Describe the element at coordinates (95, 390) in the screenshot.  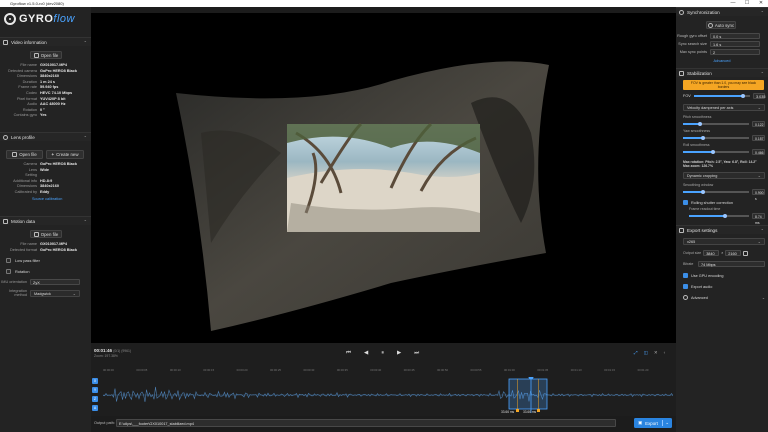
I see `lane-toggle-y: Y` at that location.